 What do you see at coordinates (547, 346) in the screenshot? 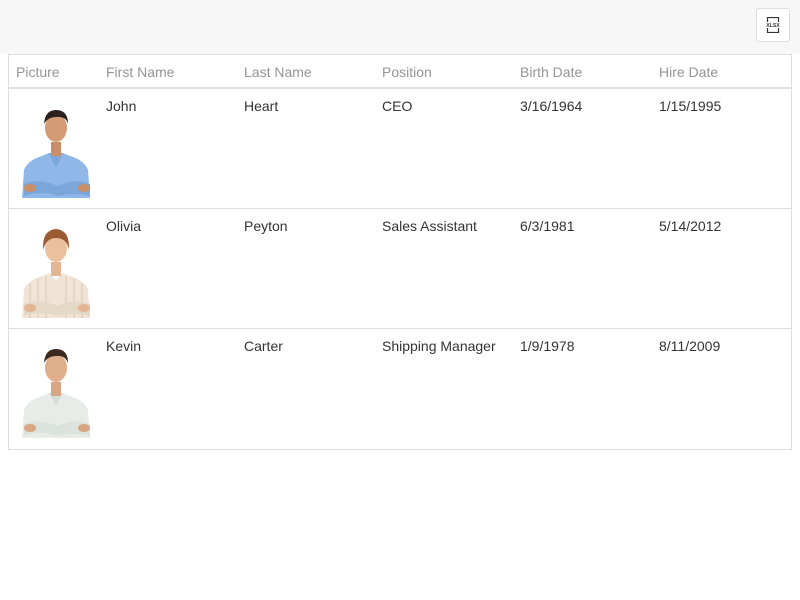
I see `birth-date-cell: 1/9/1978` at bounding box center [547, 346].